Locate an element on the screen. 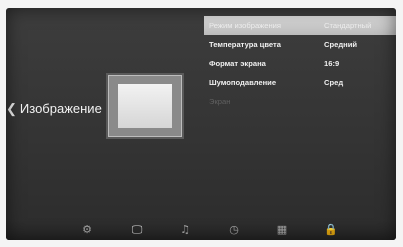 This screenshot has width=403, height=247. apps-icon: ▦ is located at coordinates (282, 230).